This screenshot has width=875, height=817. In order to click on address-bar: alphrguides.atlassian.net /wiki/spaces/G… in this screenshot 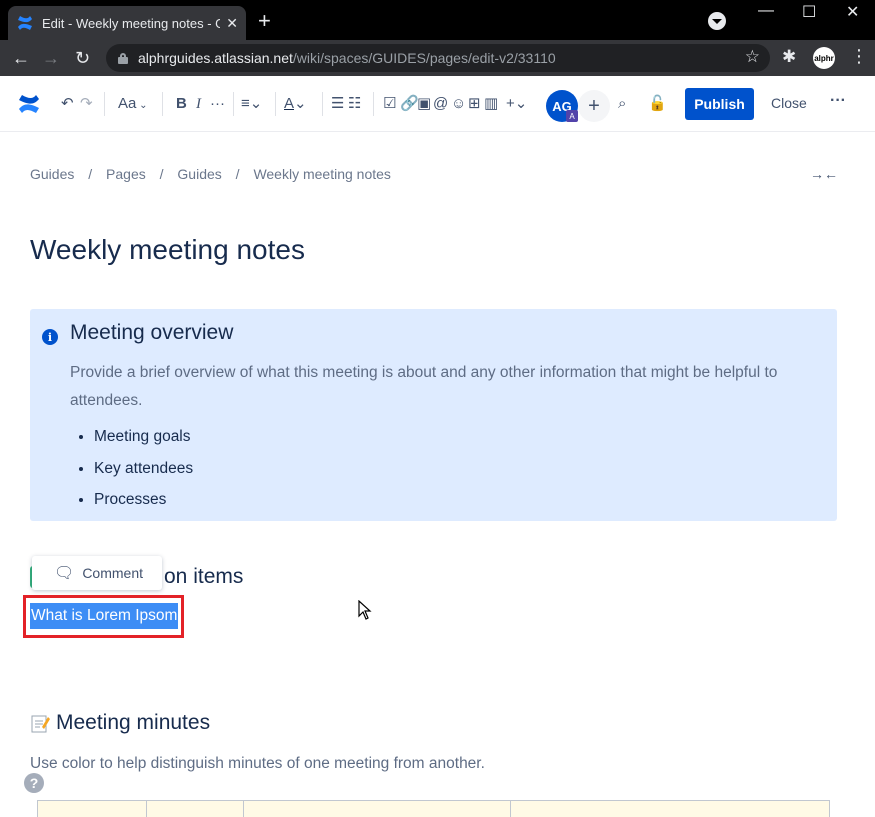, I will do `click(438, 58)`.